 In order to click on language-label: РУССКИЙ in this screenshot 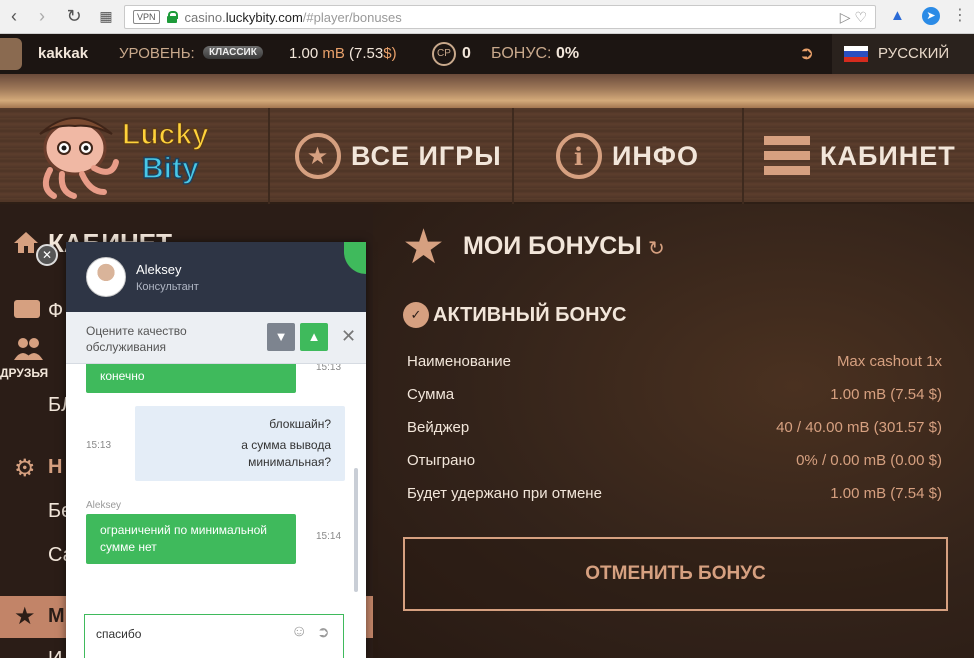, I will do `click(914, 53)`.